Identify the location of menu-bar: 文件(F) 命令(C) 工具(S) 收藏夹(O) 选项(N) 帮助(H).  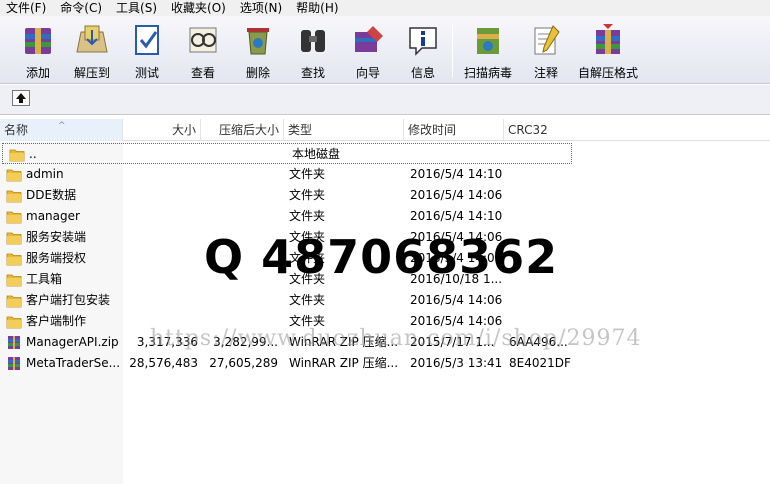
(385, 8).